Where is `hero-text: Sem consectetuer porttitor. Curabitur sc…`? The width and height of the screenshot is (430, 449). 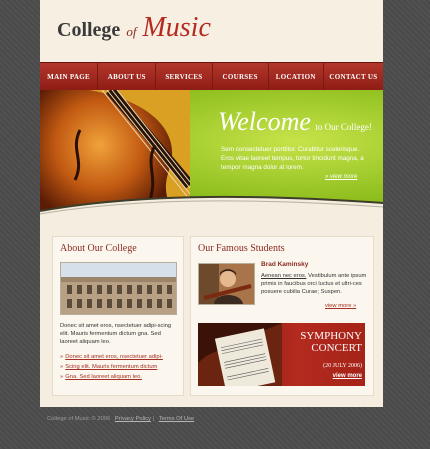
hero-text: Sem consectetuer porttitor. Curabitur sc… is located at coordinates (292, 158).